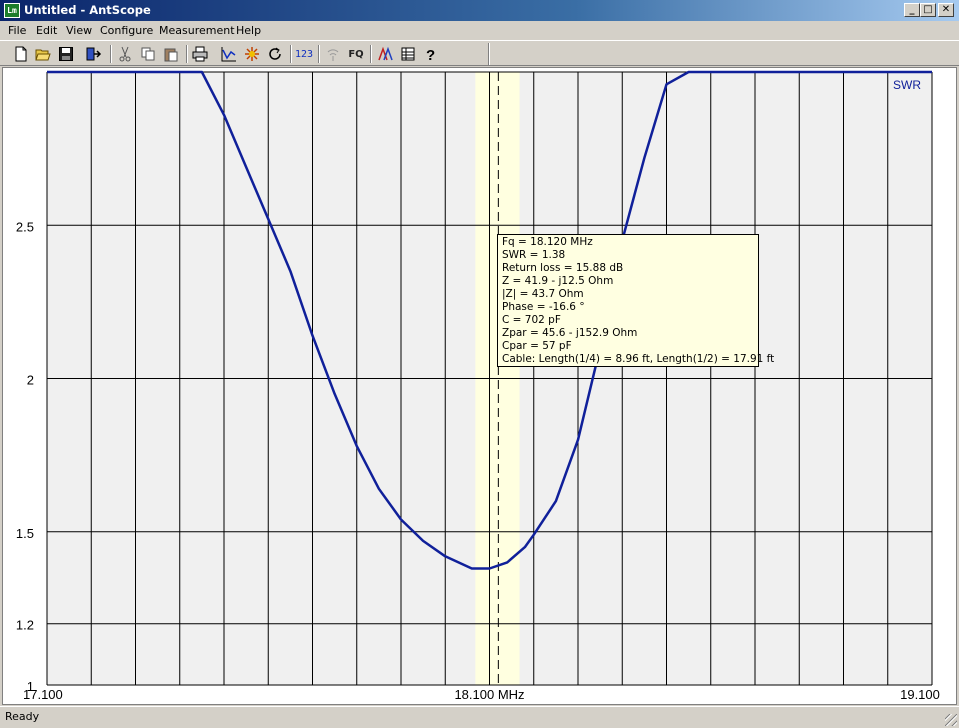 This screenshot has width=959, height=728. I want to click on tooltip-line: Zpar = 45.6 - j152.9 Ohm, so click(570, 333).